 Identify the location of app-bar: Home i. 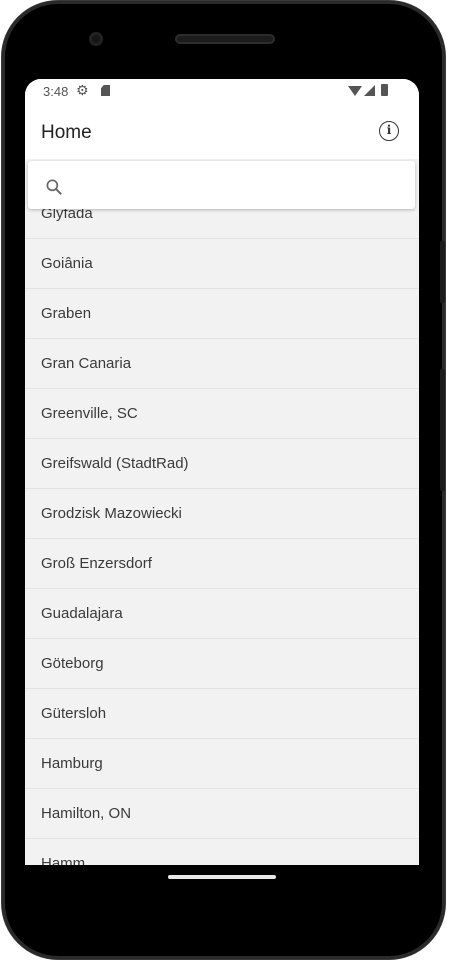
(222, 131).